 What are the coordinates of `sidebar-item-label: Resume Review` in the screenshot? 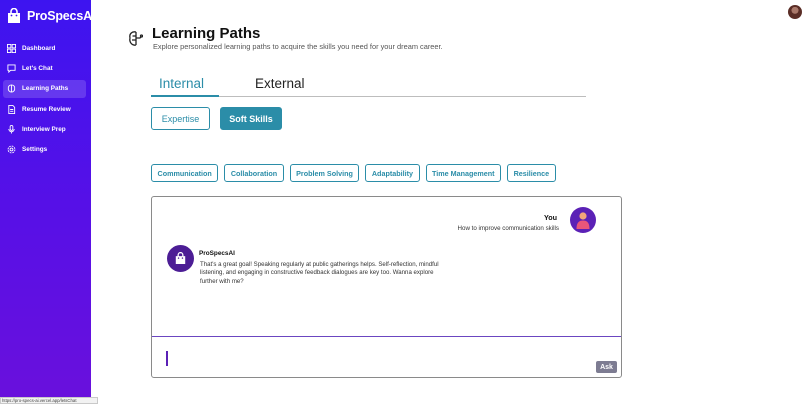 It's located at (46, 109).